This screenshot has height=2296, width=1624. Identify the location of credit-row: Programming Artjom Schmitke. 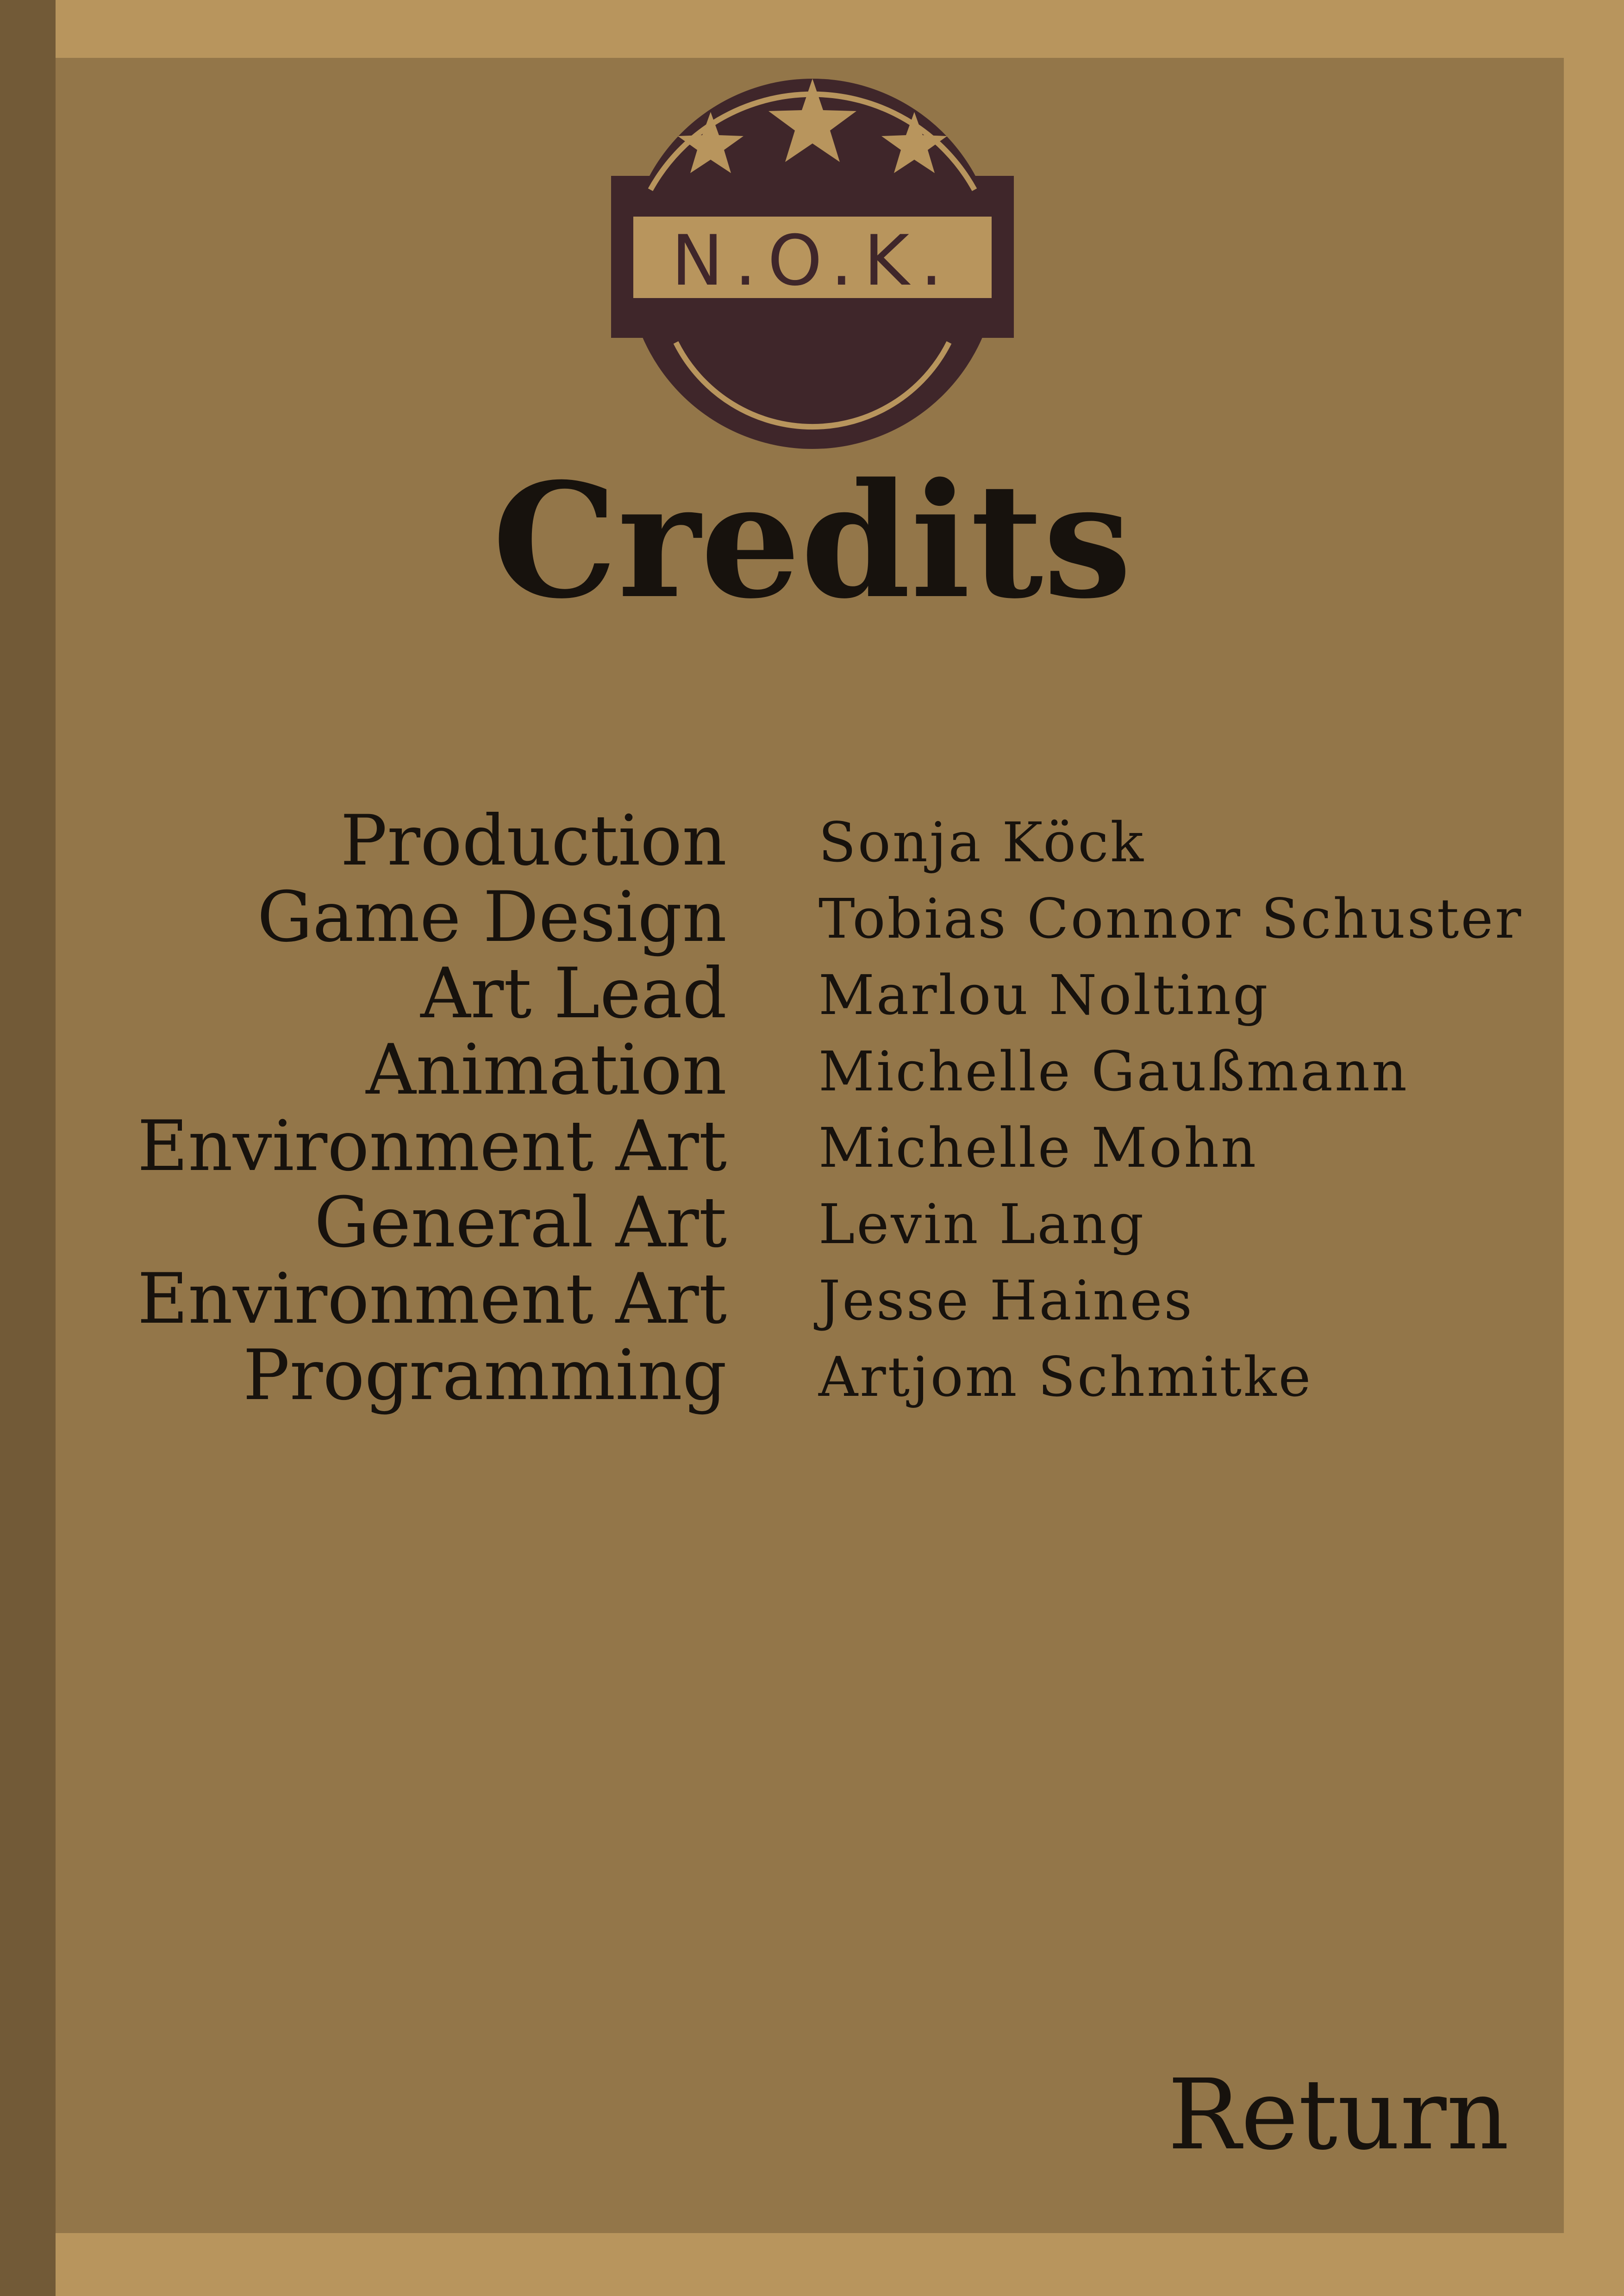
(812, 1376).